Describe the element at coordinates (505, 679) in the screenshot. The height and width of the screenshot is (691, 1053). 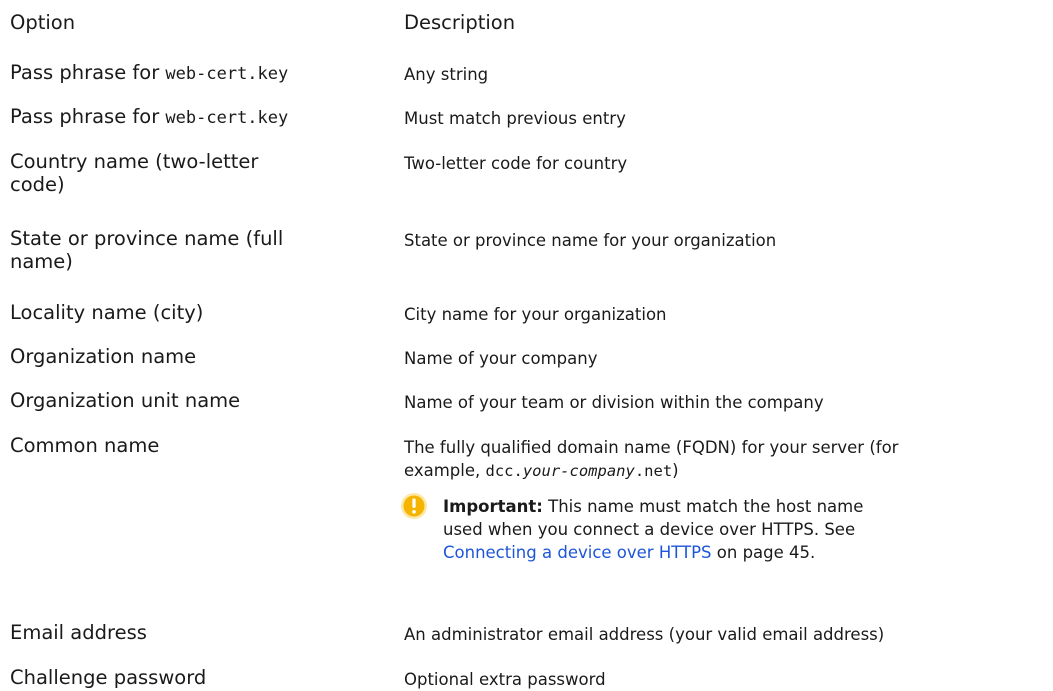
I see `description-cell: Optional extra password` at that location.